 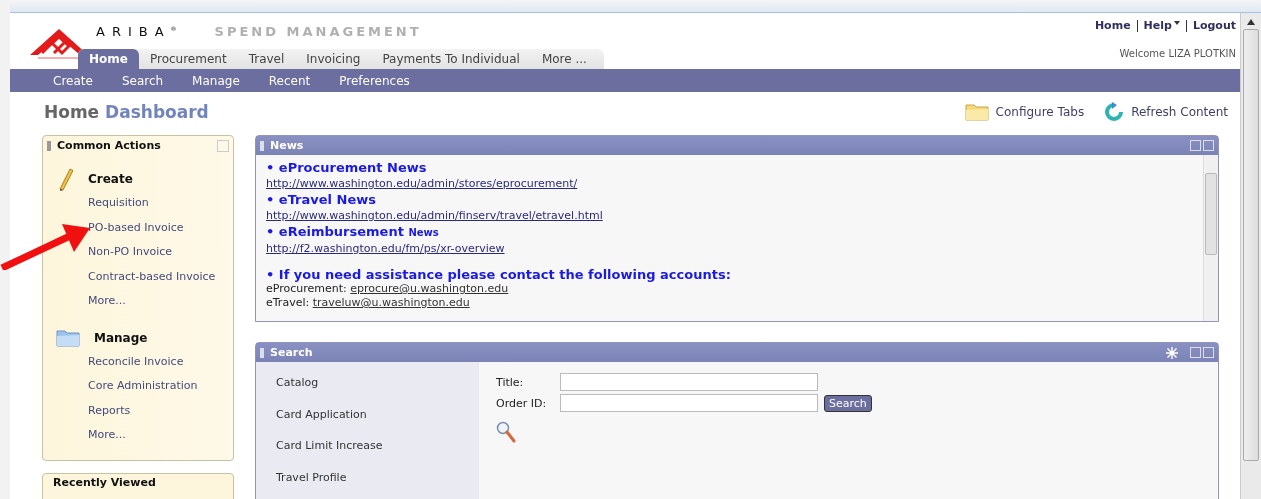 I want to click on action-link: Non-PO Invoice, so click(x=160, y=252).